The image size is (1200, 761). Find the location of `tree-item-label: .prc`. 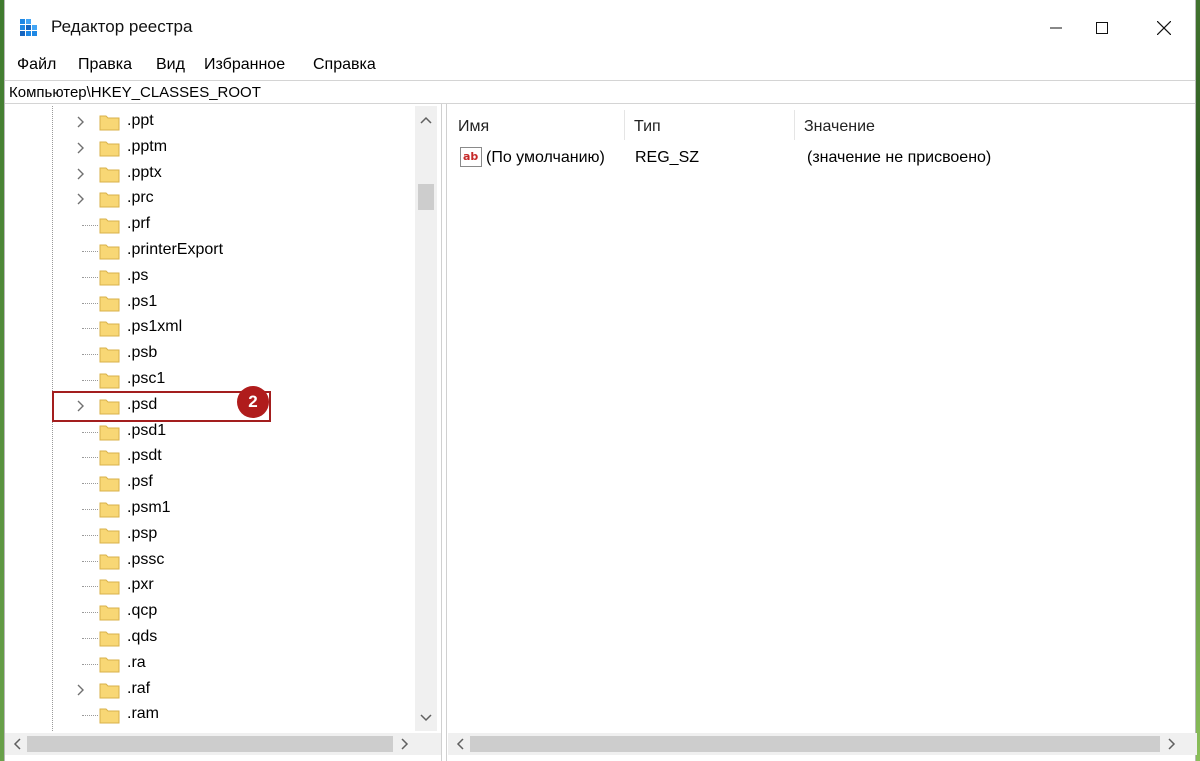

tree-item-label: .prc is located at coordinates (140, 198).